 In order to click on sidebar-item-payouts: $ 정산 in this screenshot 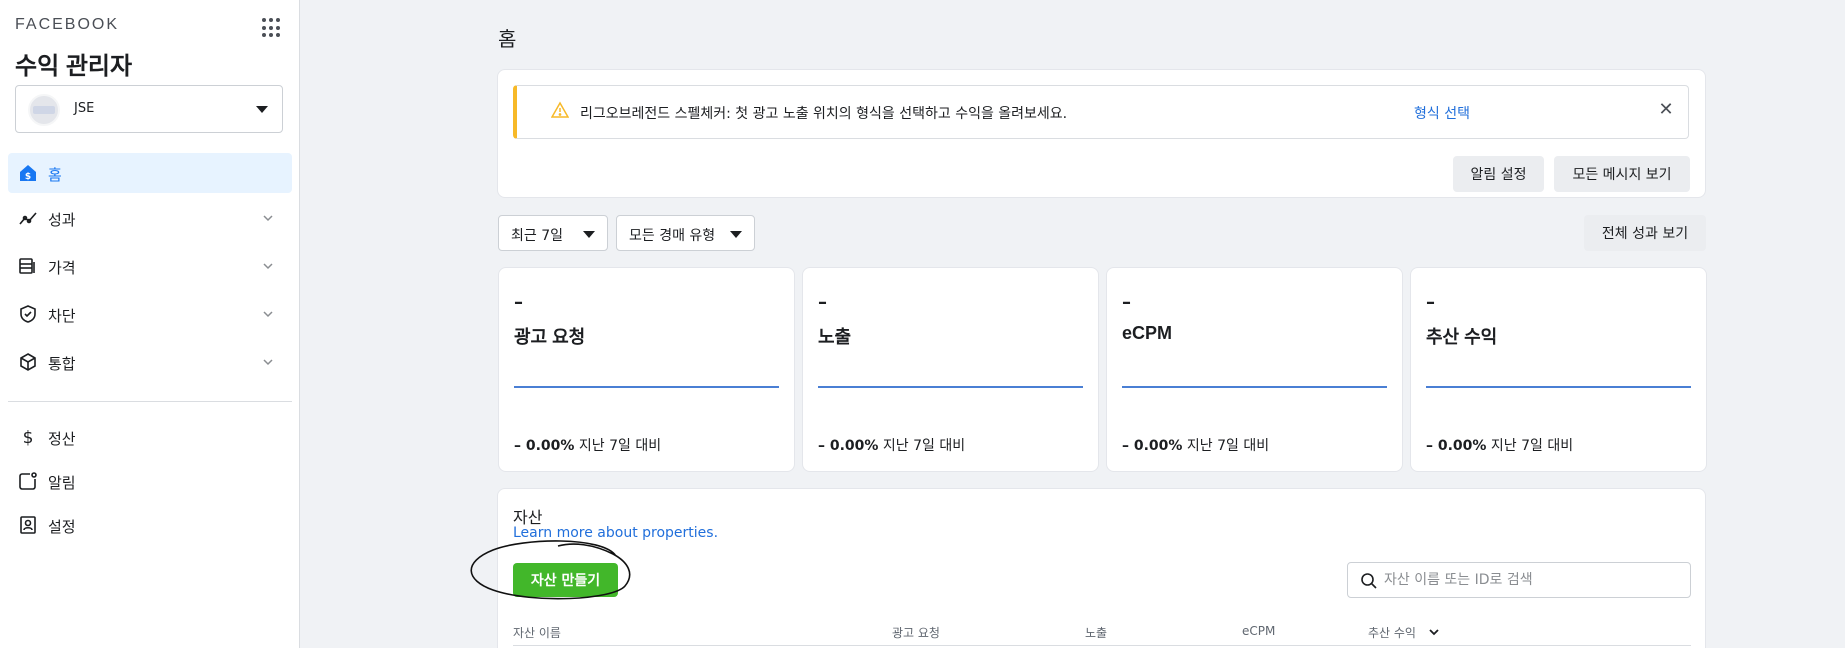, I will do `click(150, 437)`.